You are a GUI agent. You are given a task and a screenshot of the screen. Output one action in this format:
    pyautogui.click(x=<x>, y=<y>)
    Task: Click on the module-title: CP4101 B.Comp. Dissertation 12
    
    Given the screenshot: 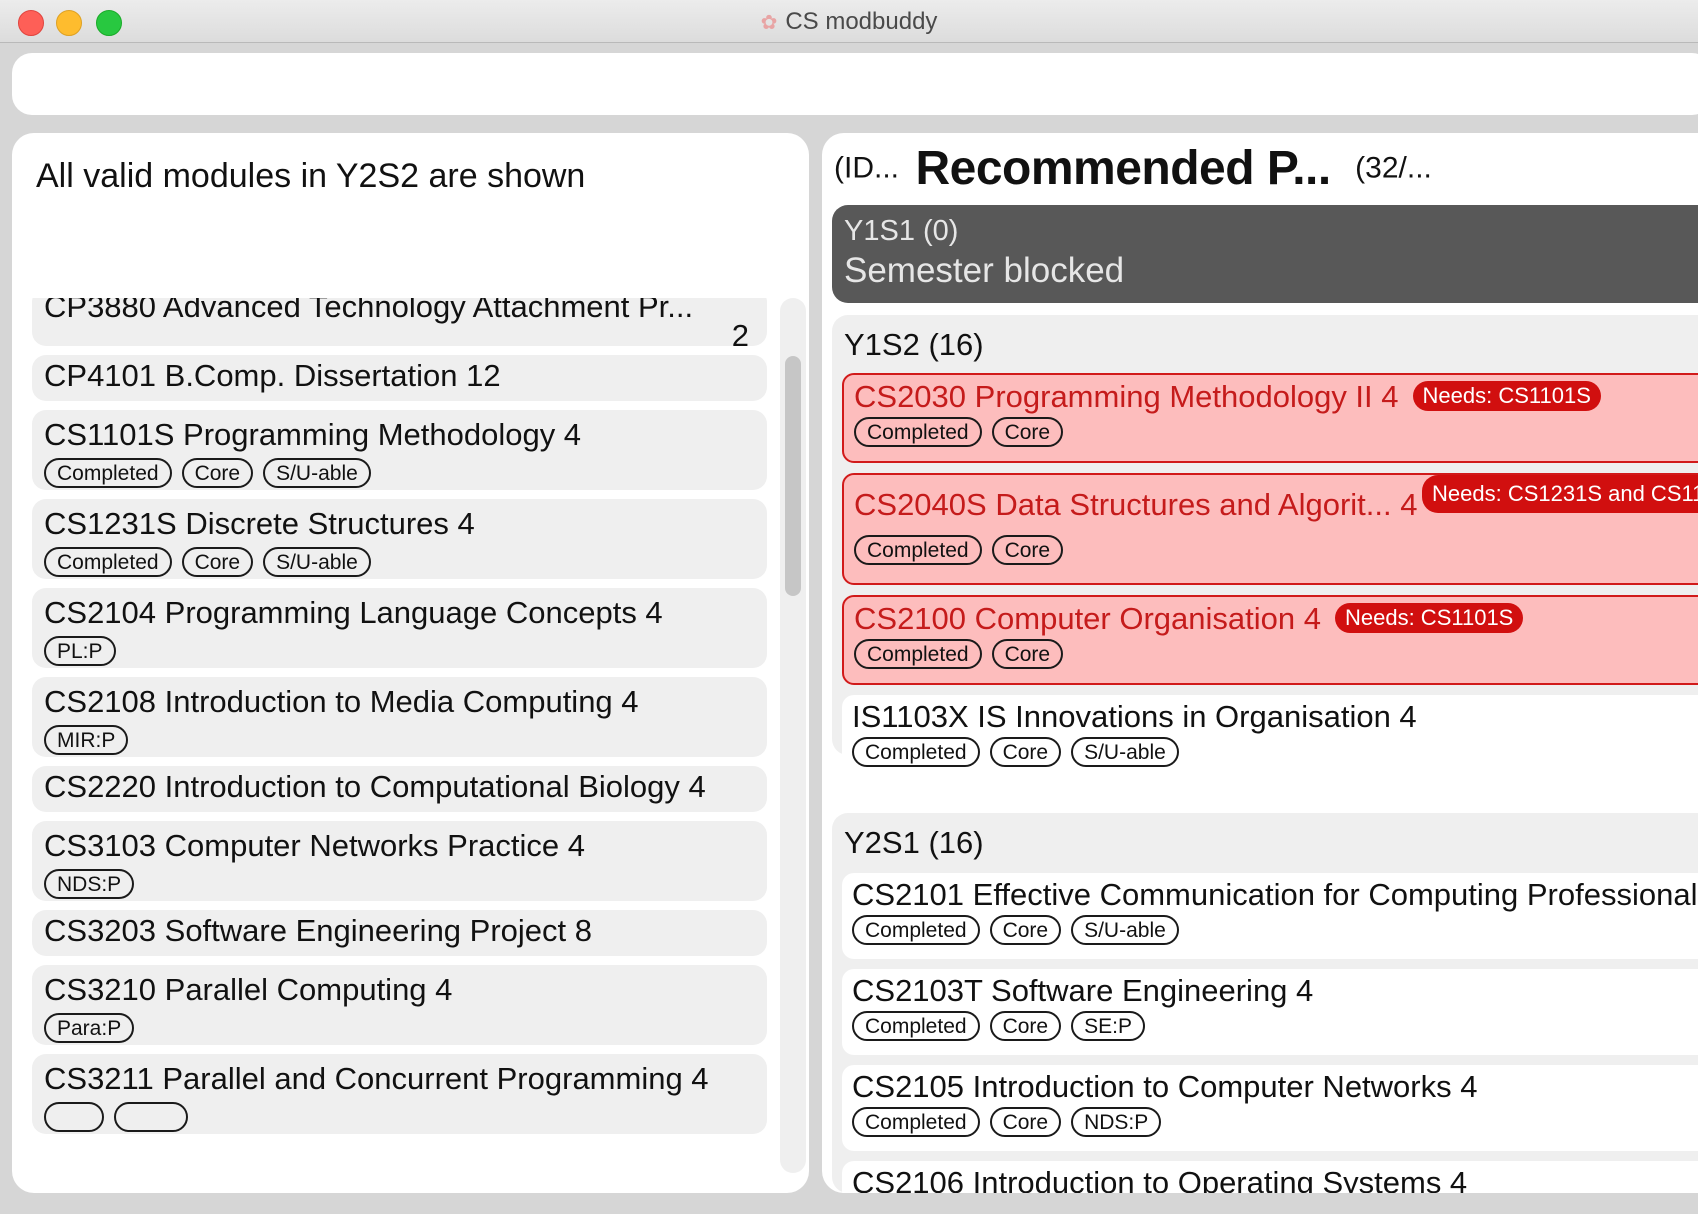 What is the action you would take?
    pyautogui.click(x=272, y=375)
    